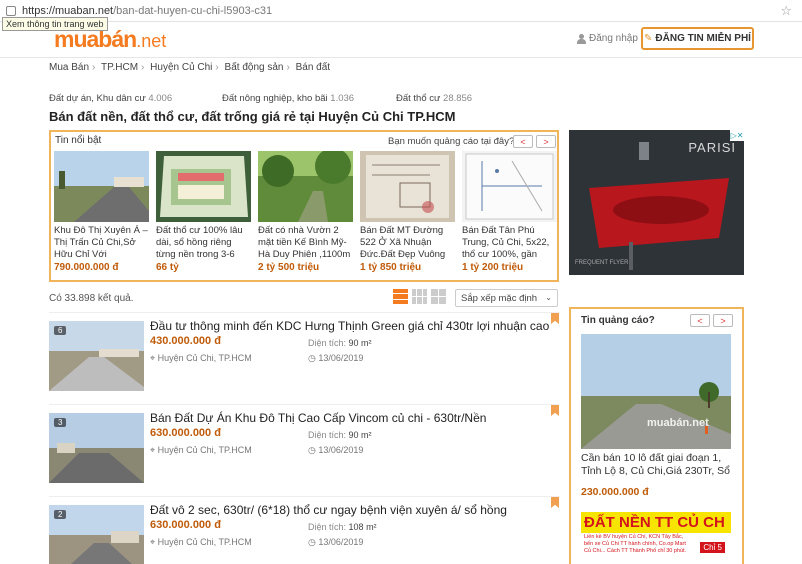 This screenshot has height=564, width=802. I want to click on sponsored-prev-button: <, so click(700, 320).